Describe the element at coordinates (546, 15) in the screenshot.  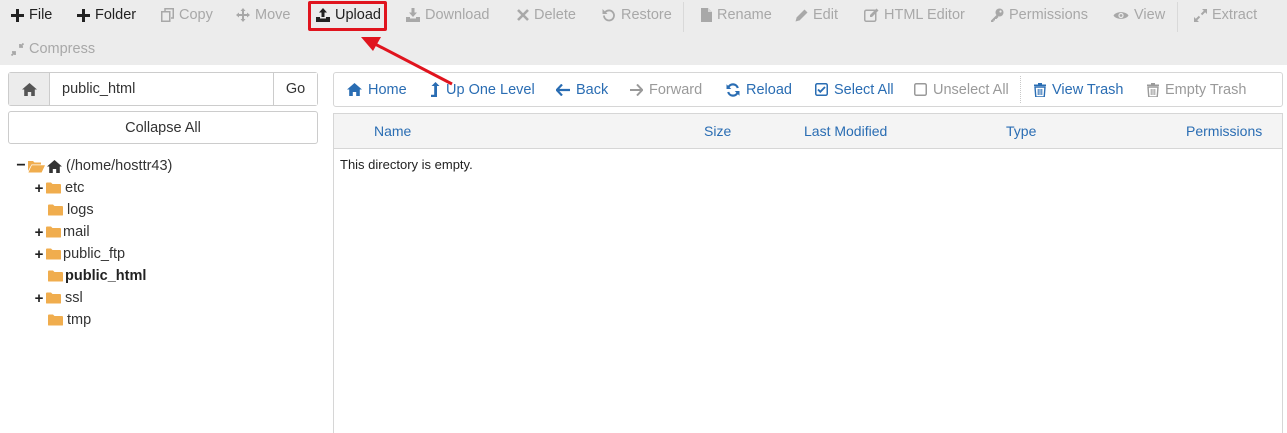
I see `delete-button: Delete` at that location.